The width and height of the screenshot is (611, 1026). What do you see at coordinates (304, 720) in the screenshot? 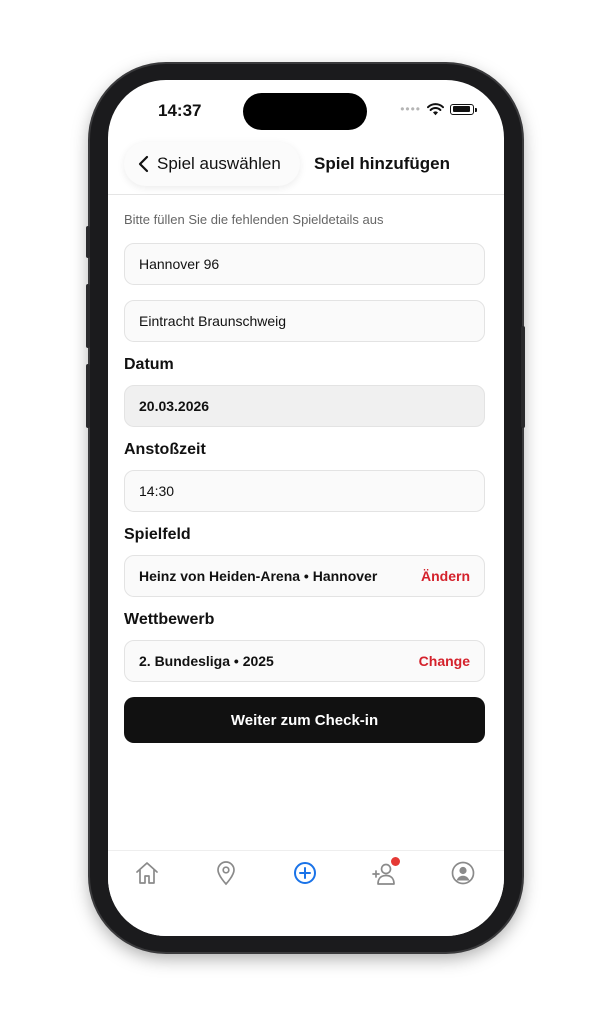
I see `continue-to-checkin-button: Weiter zum Check-in` at bounding box center [304, 720].